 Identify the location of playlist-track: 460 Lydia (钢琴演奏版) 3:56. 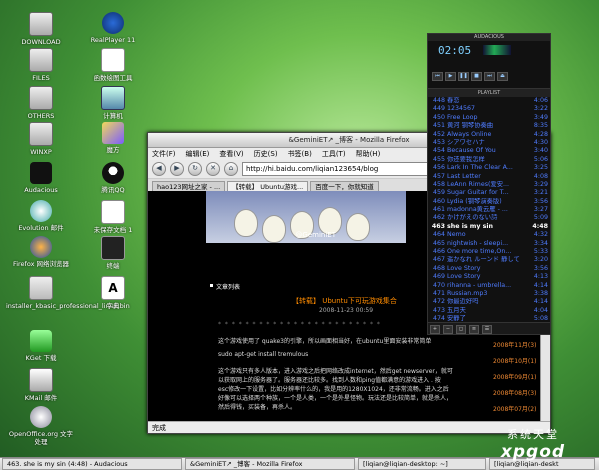
(489, 202).